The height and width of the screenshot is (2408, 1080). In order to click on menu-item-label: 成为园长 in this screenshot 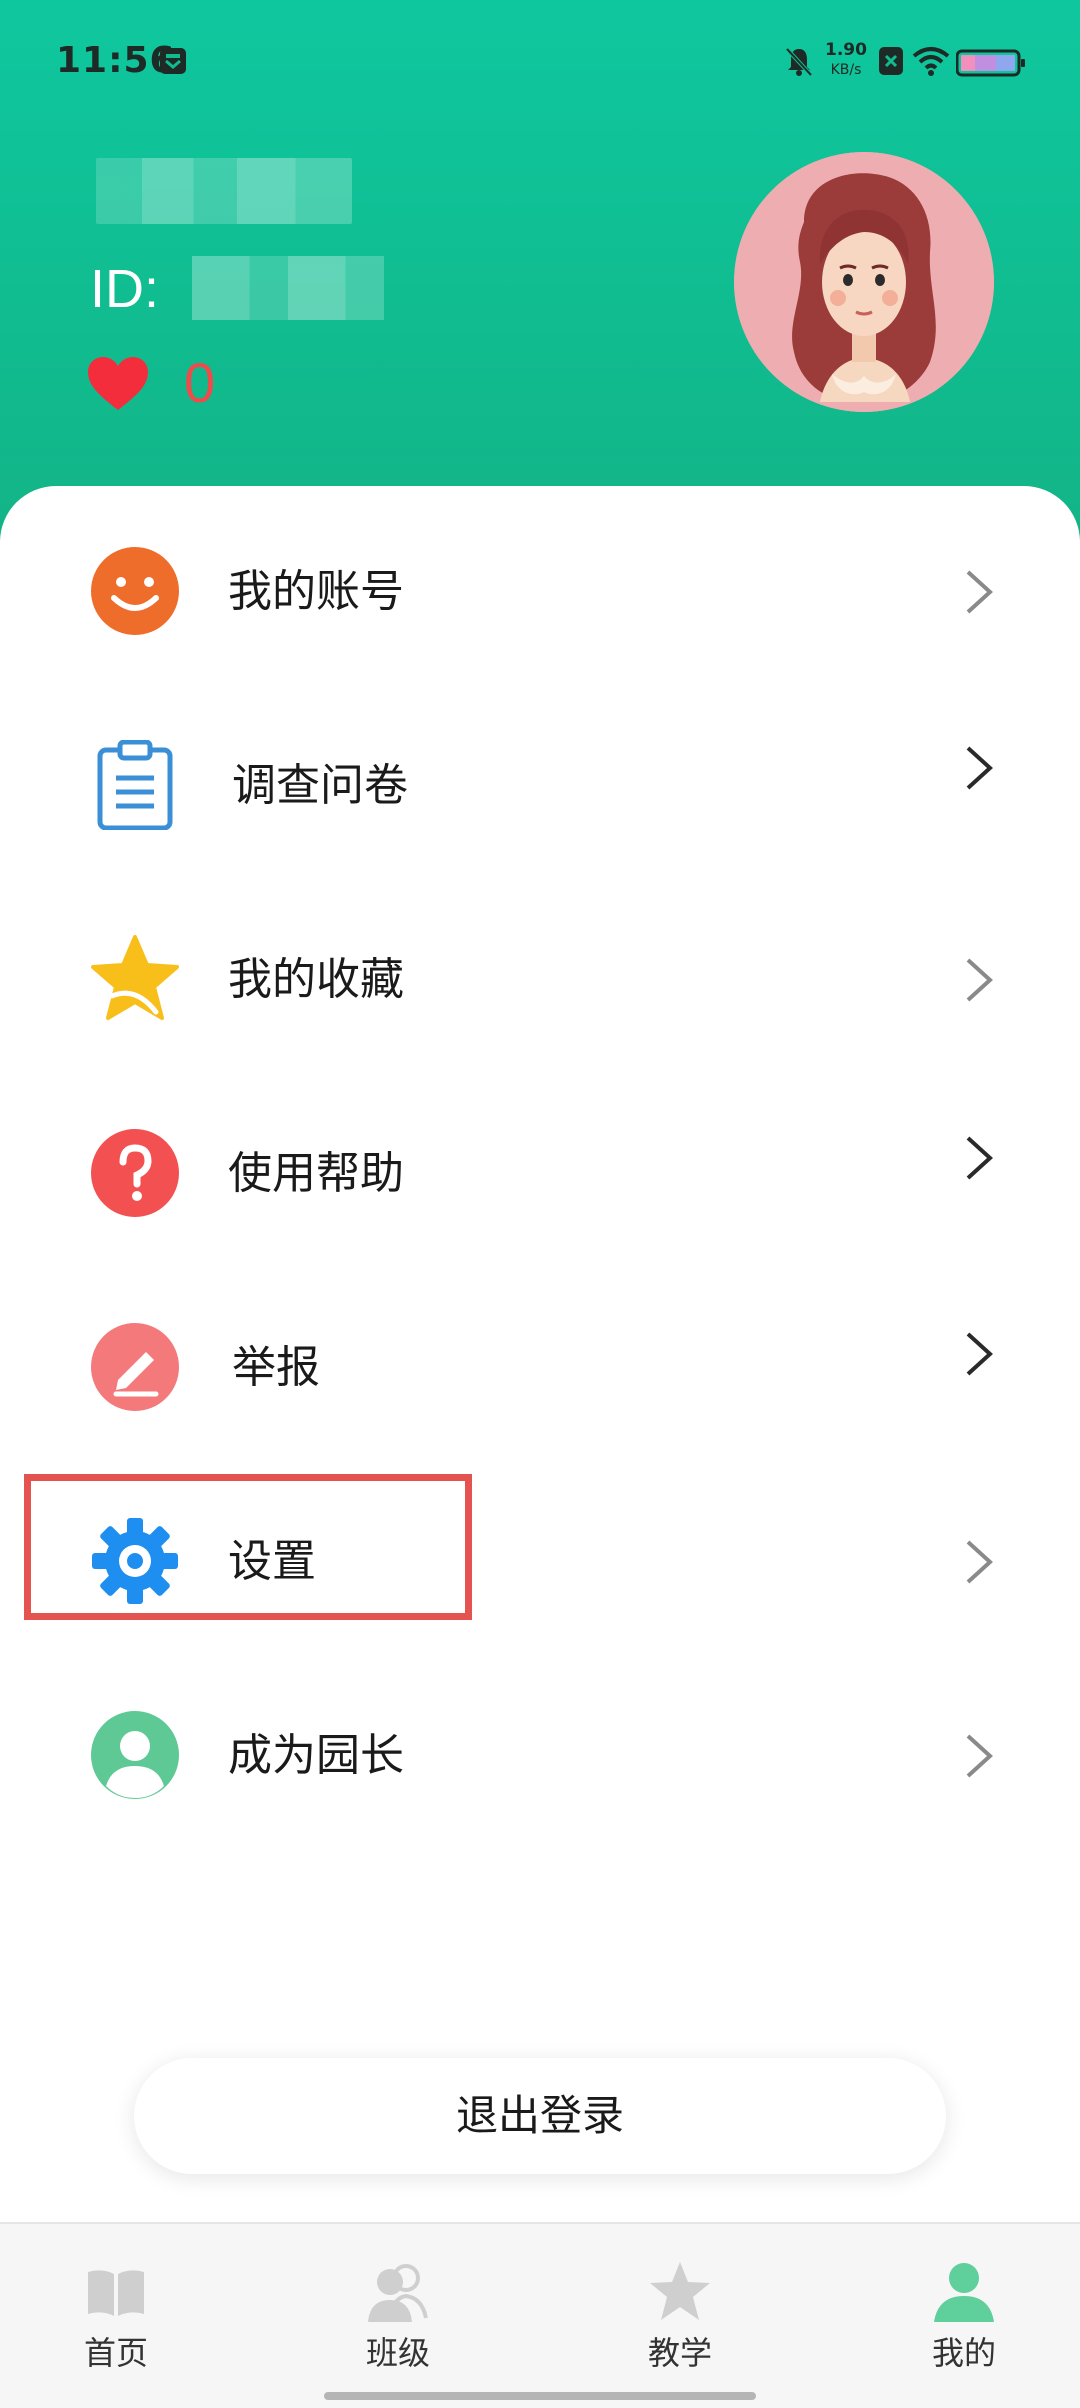, I will do `click(316, 1755)`.